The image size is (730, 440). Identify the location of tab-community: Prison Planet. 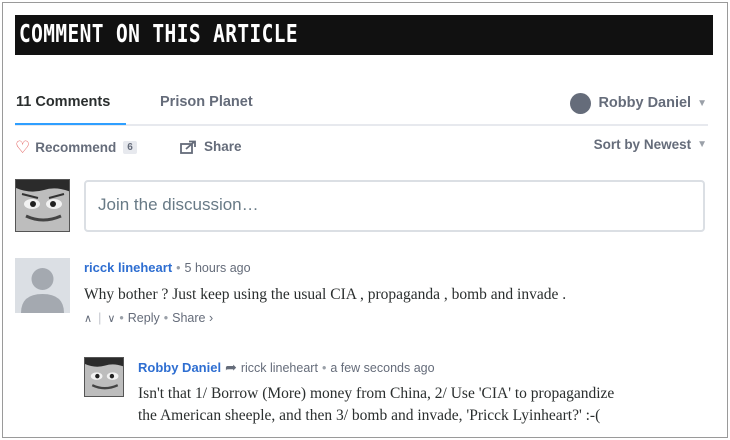
(206, 102).